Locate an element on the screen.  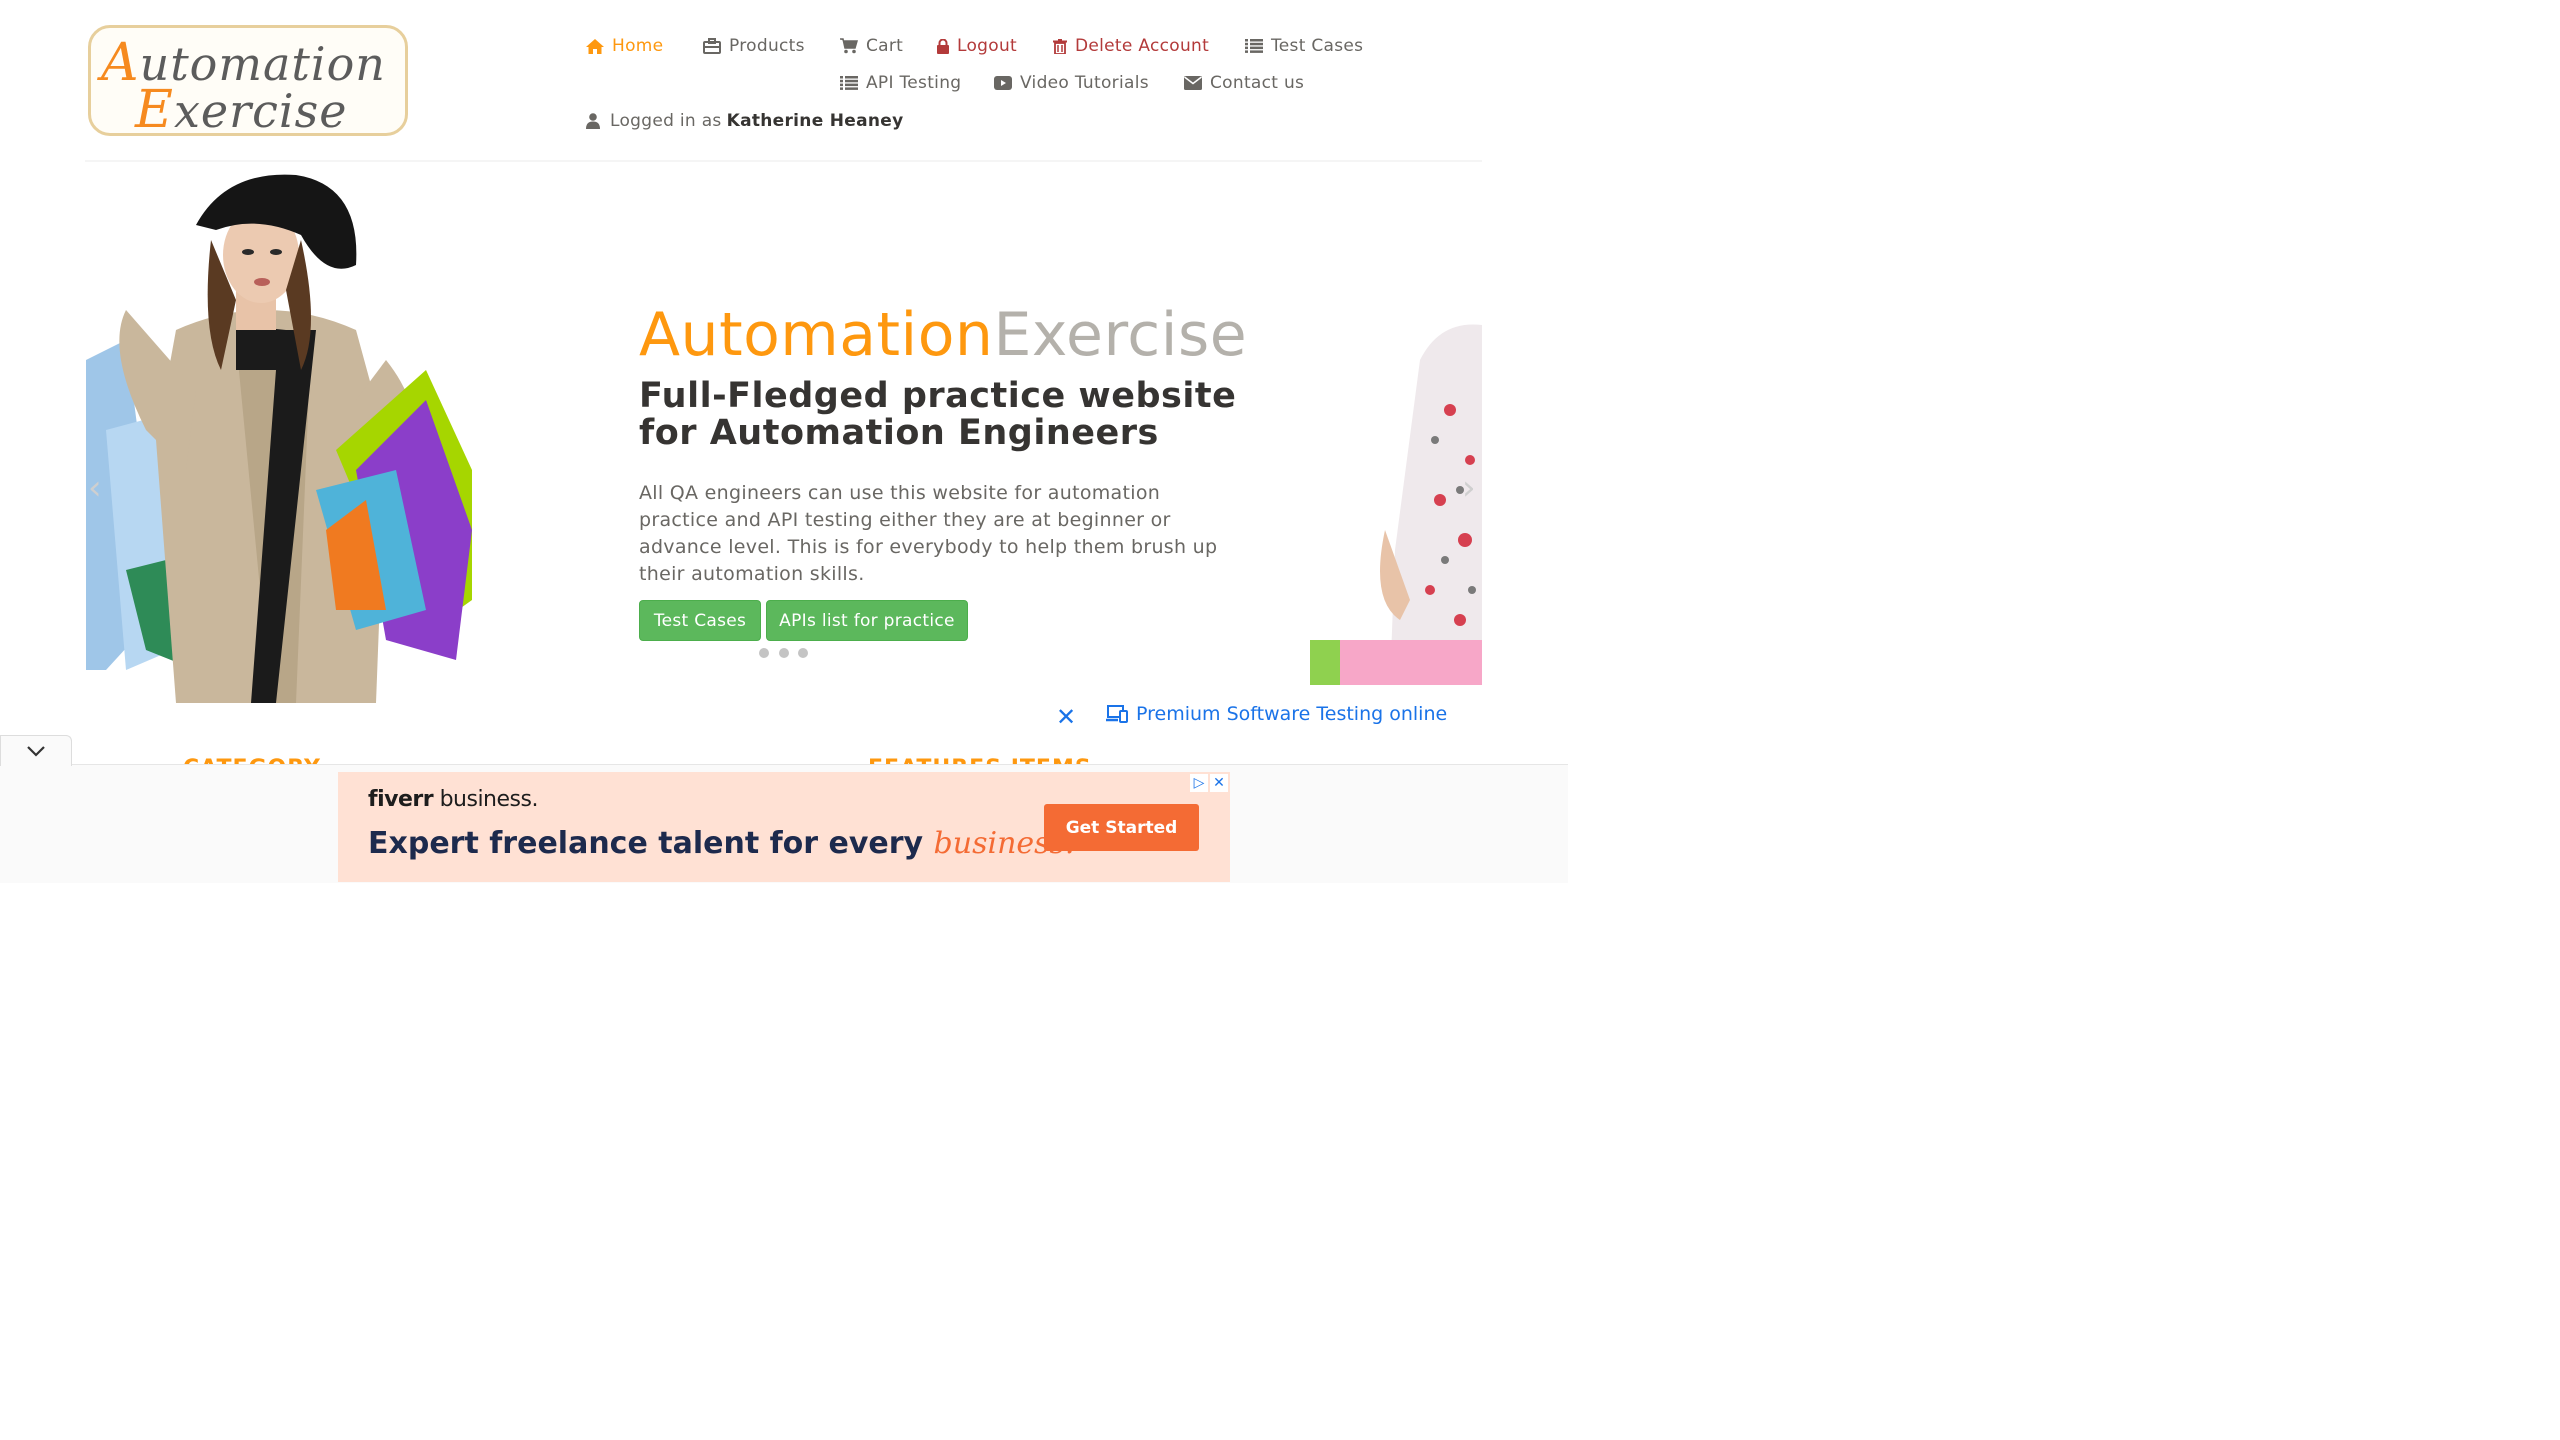
nav-contact-us: Contact us is located at coordinates (1244, 83).